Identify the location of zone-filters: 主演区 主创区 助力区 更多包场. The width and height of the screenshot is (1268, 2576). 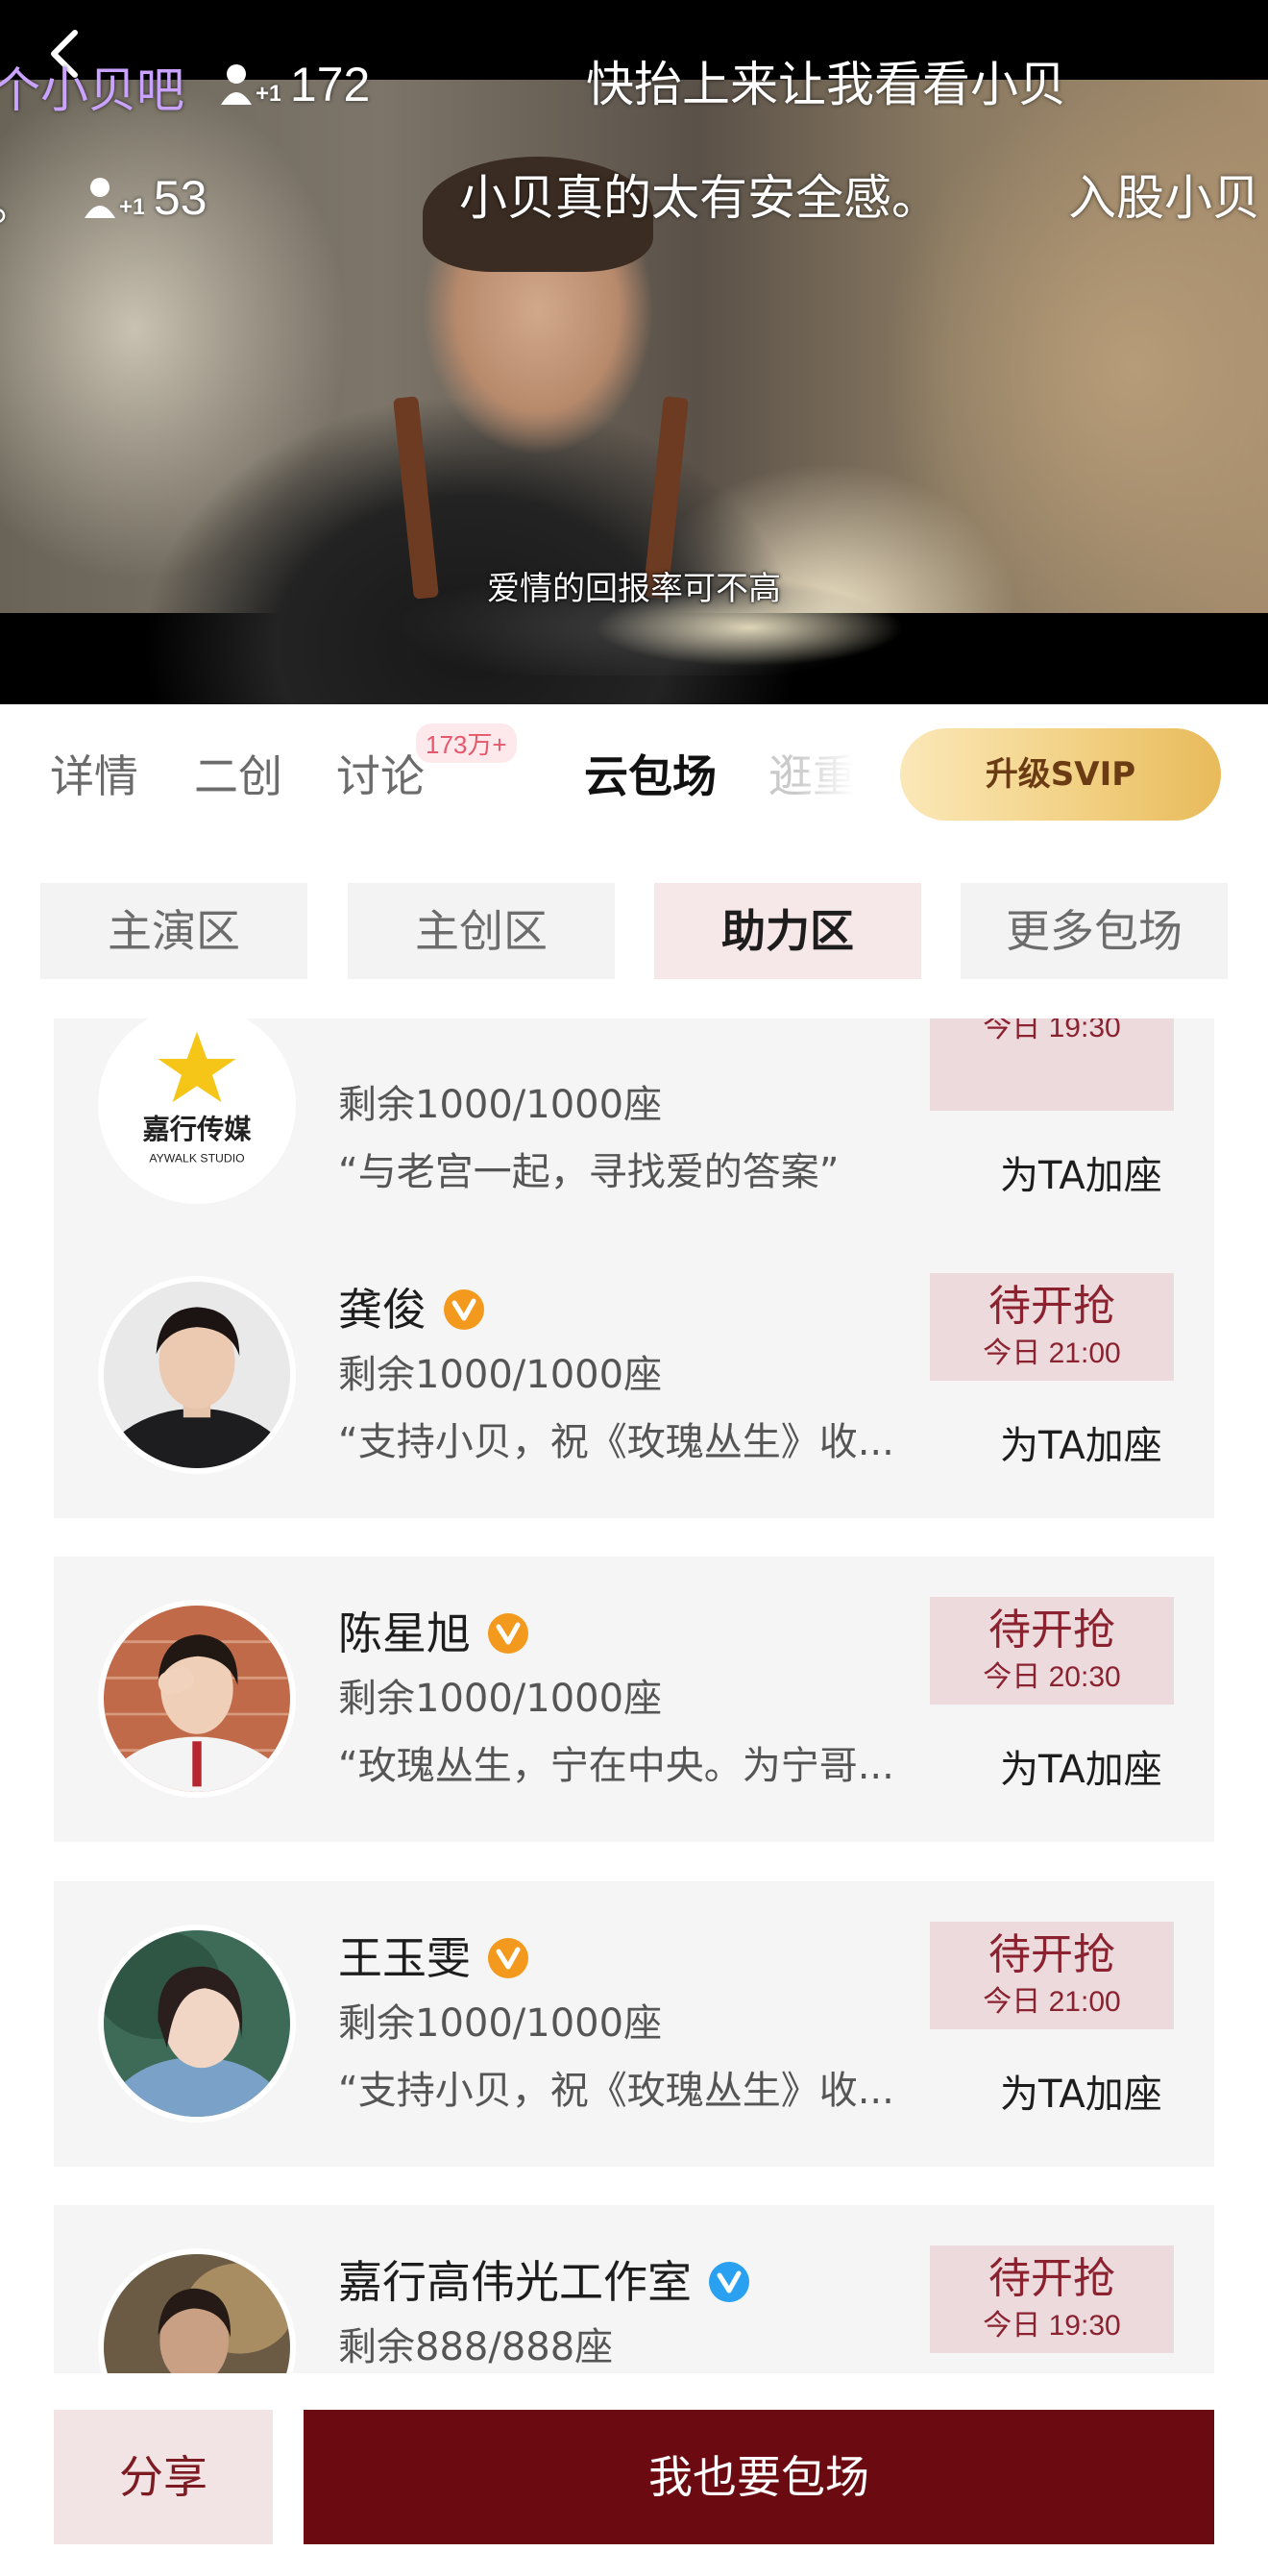
(634, 920).